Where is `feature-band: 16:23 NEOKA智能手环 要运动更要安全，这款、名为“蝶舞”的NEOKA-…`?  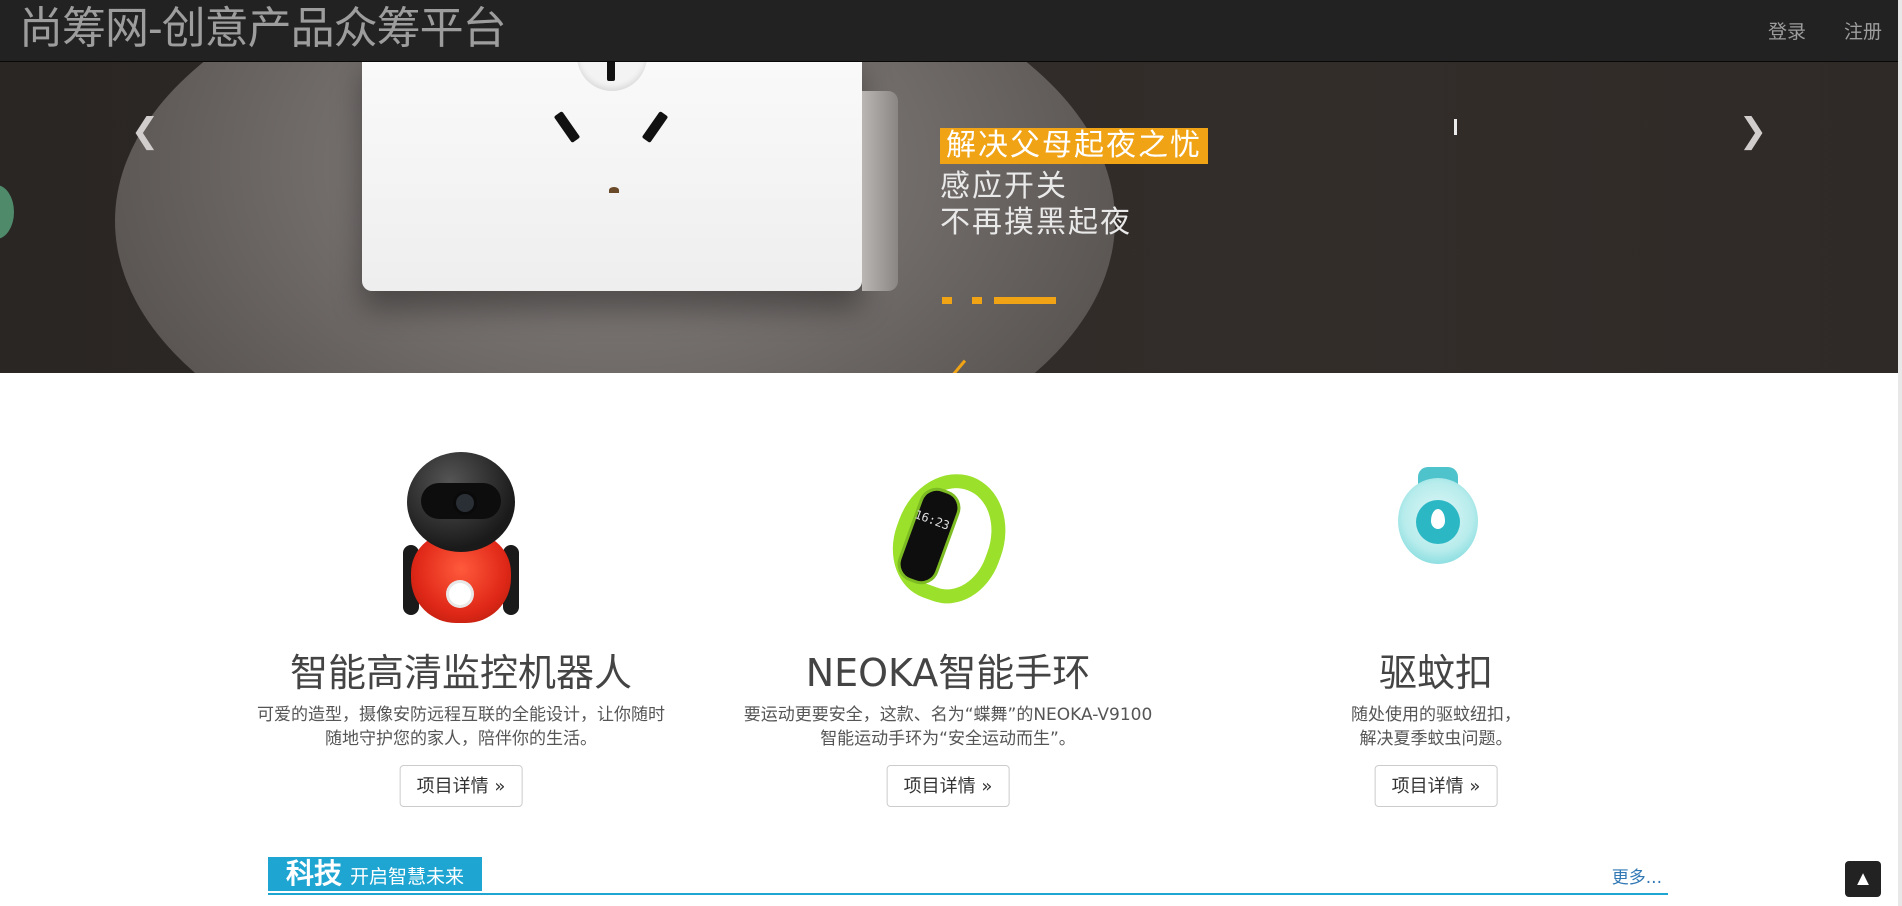
feature-band: 16:23 NEOKA智能手环 要运动更要安全，这款、名为“蝶舞”的NEOKA-… is located at coordinates (948, 626).